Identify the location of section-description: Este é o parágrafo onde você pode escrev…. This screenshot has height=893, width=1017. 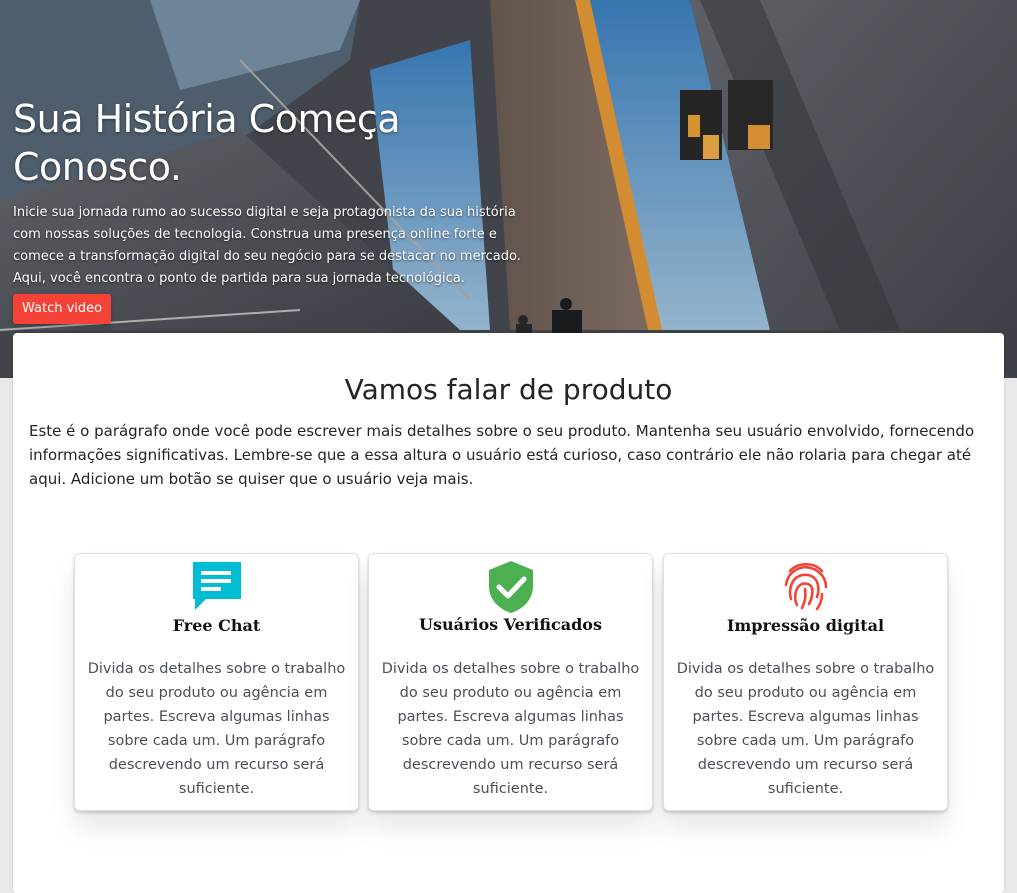
(502, 455).